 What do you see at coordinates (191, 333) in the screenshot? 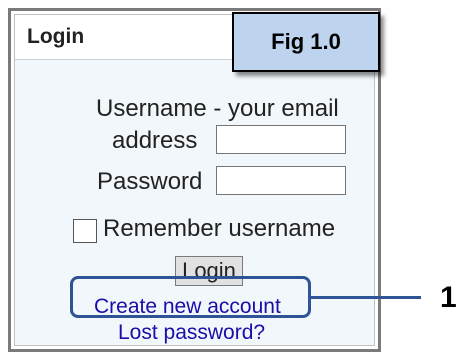
I see `lost-password-link: Lost password?` at bounding box center [191, 333].